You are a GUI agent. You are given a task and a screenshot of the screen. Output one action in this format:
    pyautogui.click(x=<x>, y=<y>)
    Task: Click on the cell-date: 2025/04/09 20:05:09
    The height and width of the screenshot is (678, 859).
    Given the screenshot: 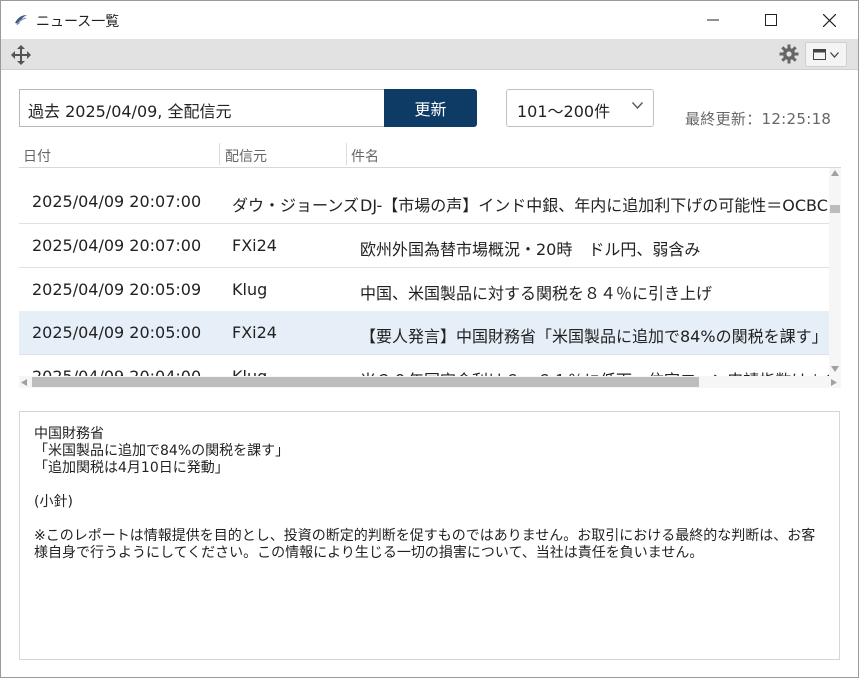 What is the action you would take?
    pyautogui.click(x=117, y=289)
    